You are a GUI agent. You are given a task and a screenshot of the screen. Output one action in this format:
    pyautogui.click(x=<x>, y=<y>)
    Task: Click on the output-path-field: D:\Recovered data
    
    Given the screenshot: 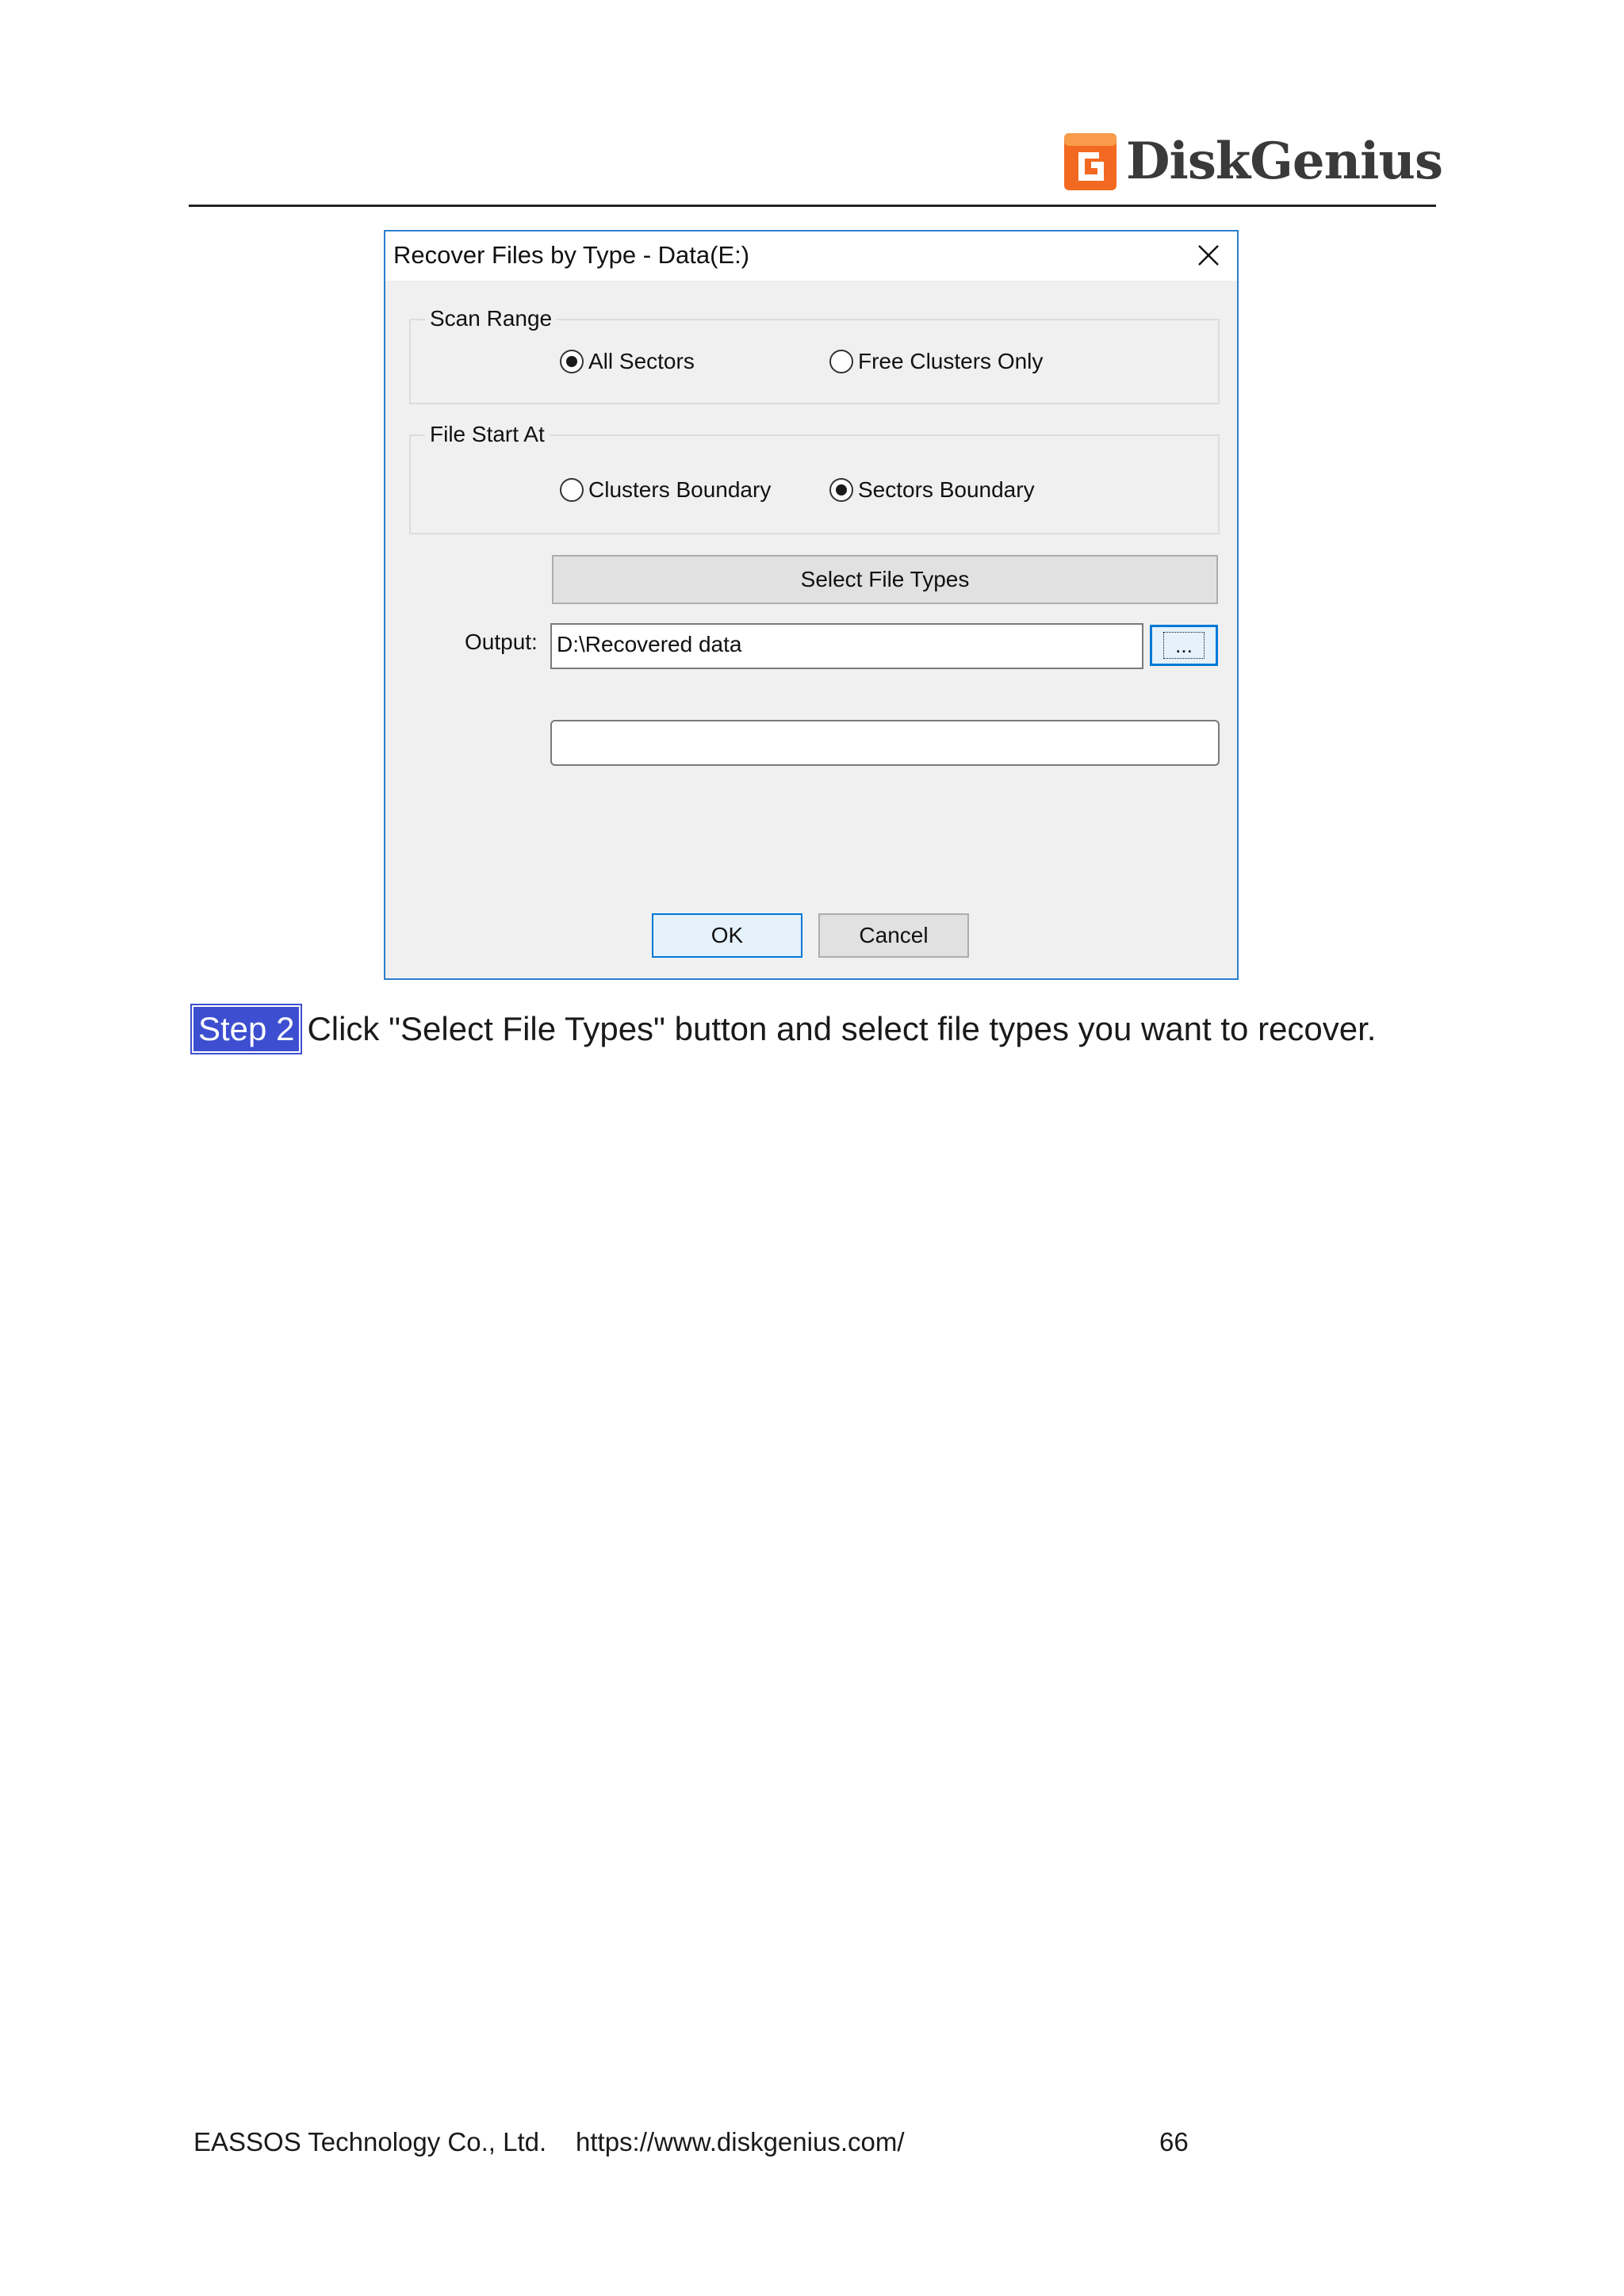 What is the action you would take?
    pyautogui.click(x=846, y=646)
    